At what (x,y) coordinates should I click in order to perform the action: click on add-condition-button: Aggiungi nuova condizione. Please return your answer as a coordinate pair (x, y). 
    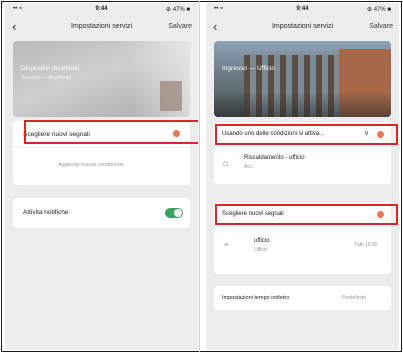
    Looking at the image, I should click on (91, 165).